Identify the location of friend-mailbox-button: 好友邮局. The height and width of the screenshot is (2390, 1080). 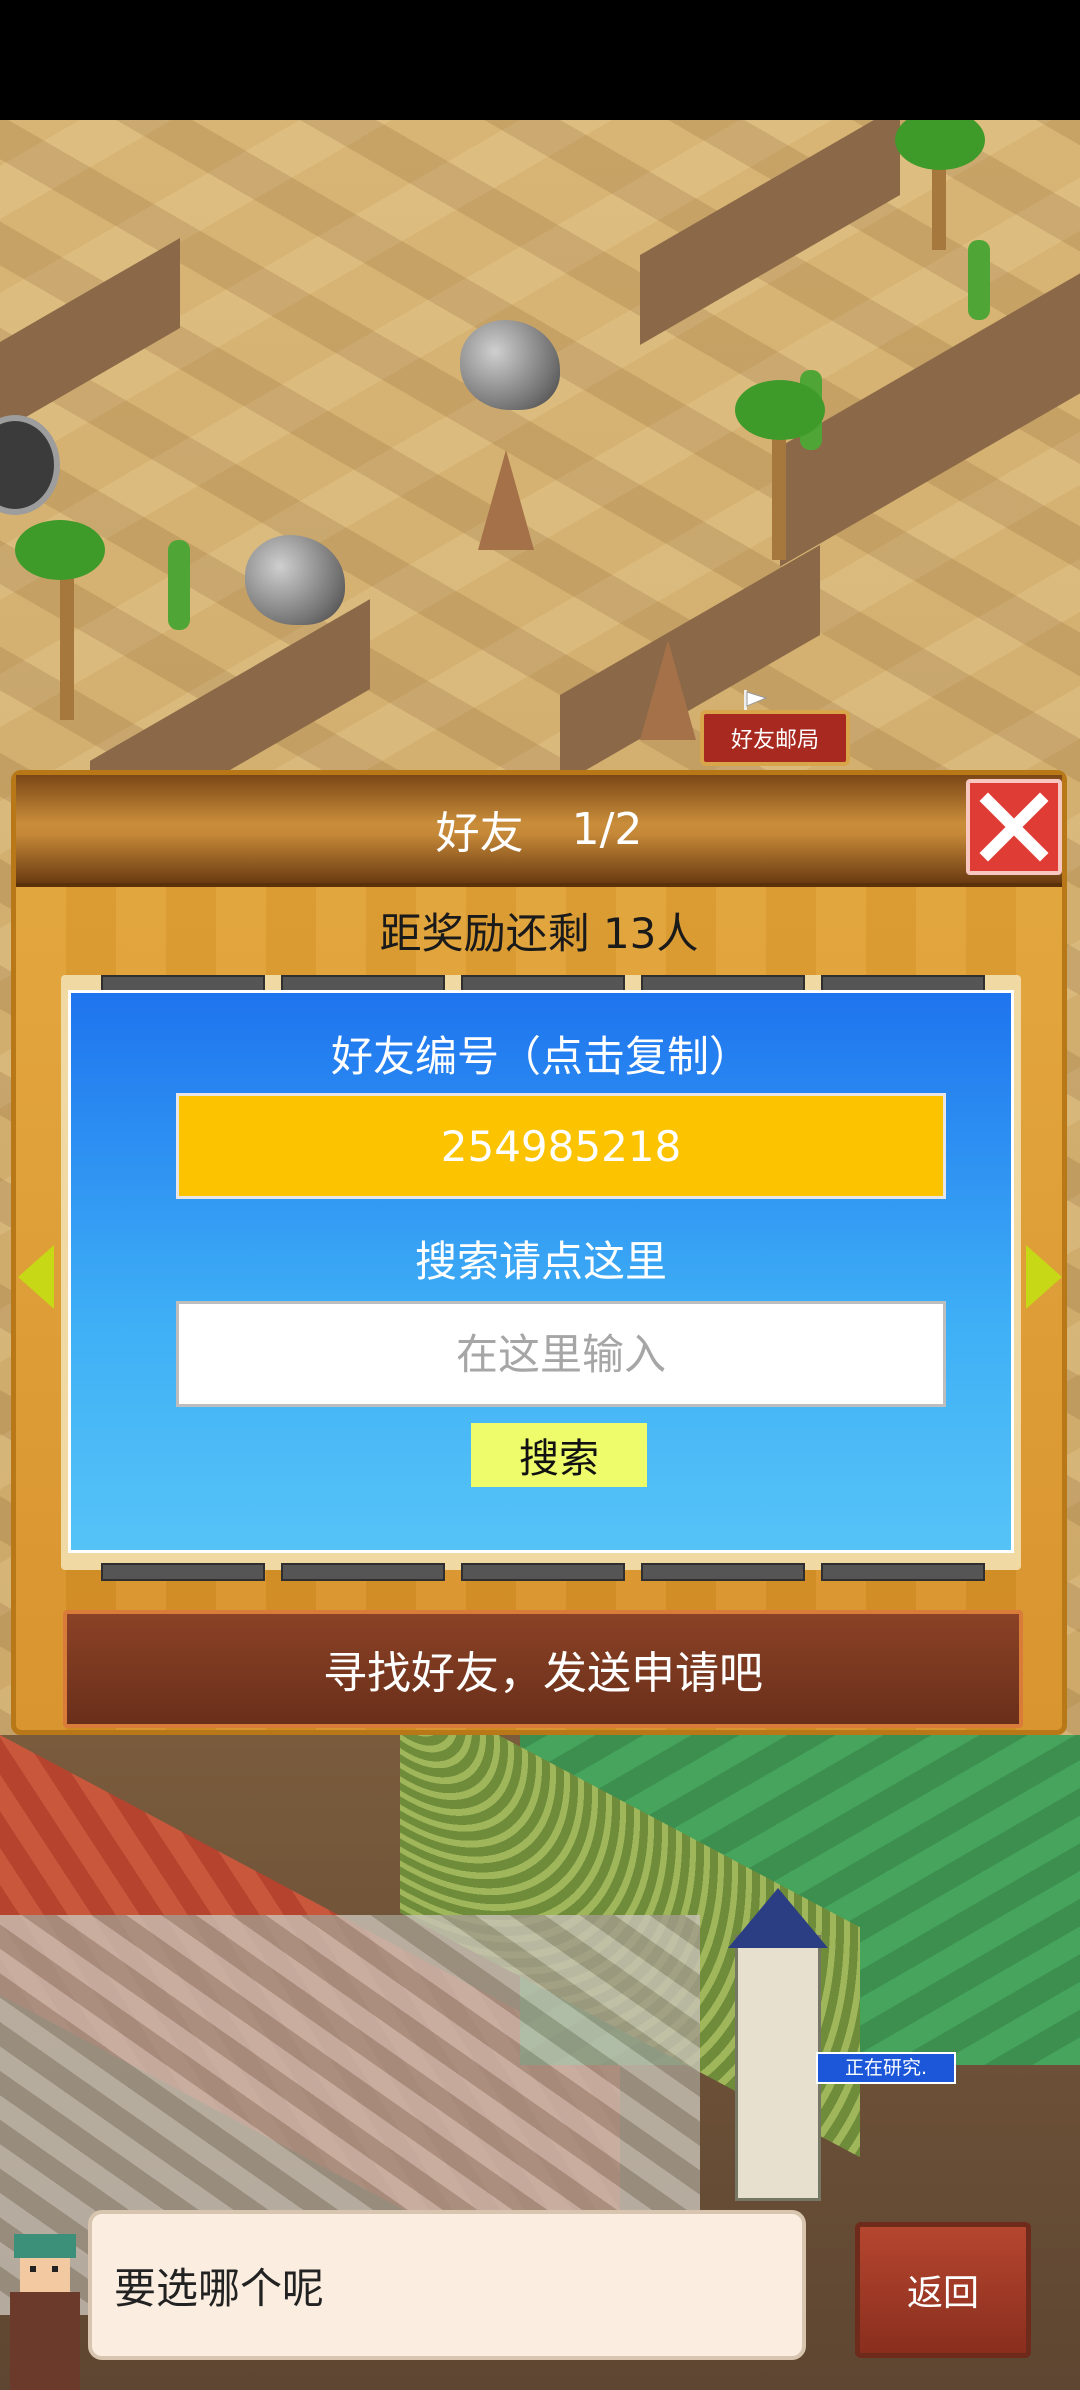
(775, 738).